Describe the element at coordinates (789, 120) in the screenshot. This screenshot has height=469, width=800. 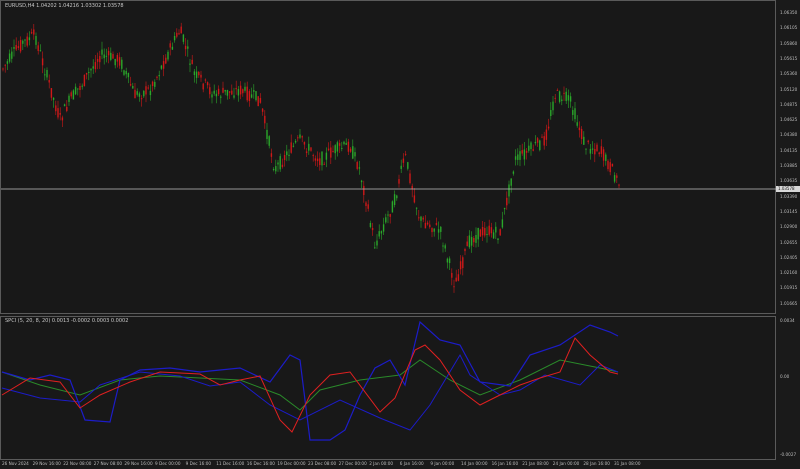
I see `price-axis-label: 1.04625` at that location.